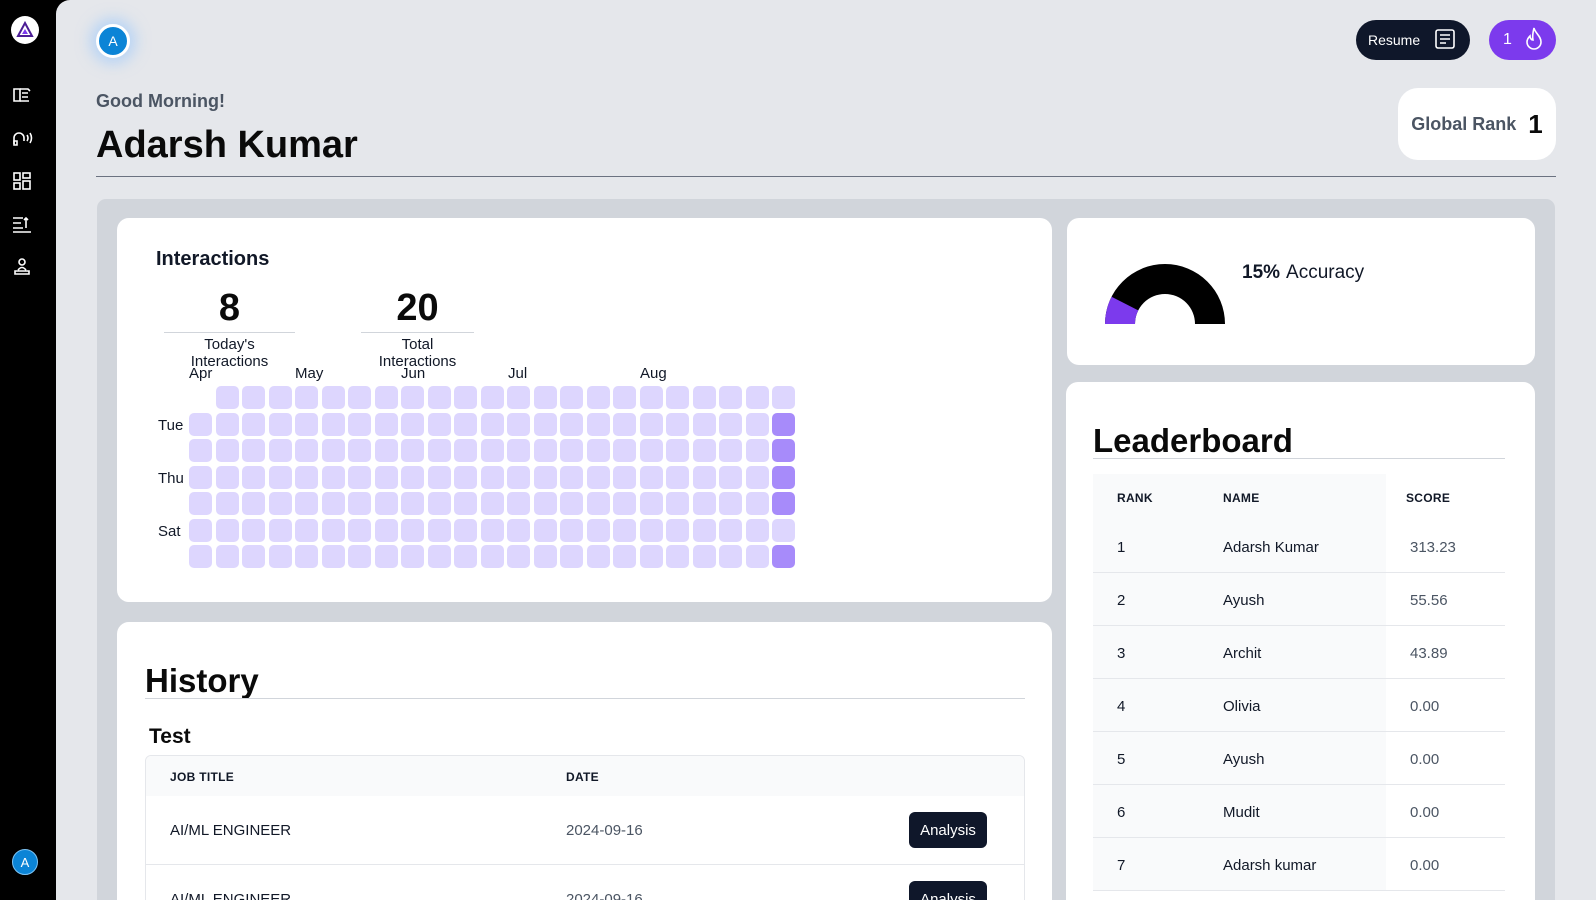 The height and width of the screenshot is (900, 1596). What do you see at coordinates (113, 41) in the screenshot?
I see `user-avatar: A` at bounding box center [113, 41].